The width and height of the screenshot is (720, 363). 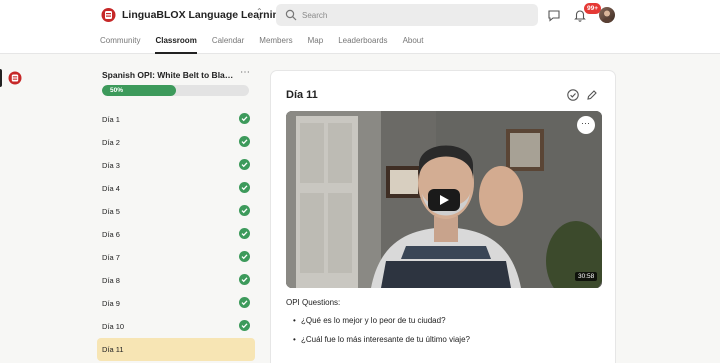 What do you see at coordinates (111, 303) in the screenshot?
I see `lesson-label: Día 9` at bounding box center [111, 303].